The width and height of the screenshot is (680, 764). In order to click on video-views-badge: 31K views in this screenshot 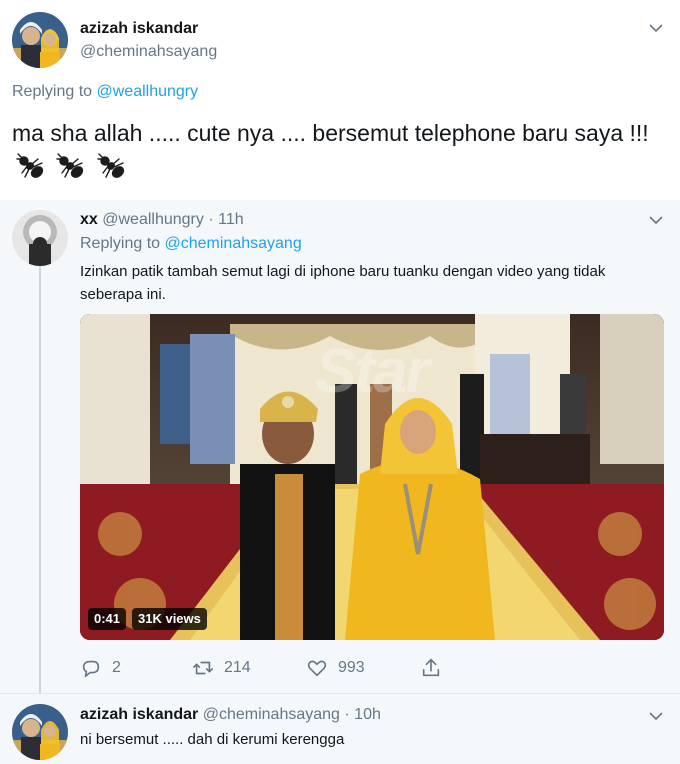, I will do `click(169, 619)`.